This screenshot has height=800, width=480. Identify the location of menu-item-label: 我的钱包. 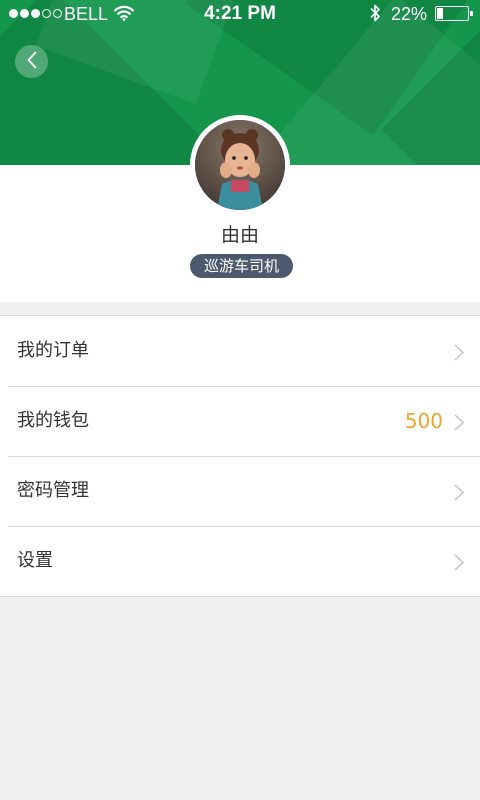
(53, 420).